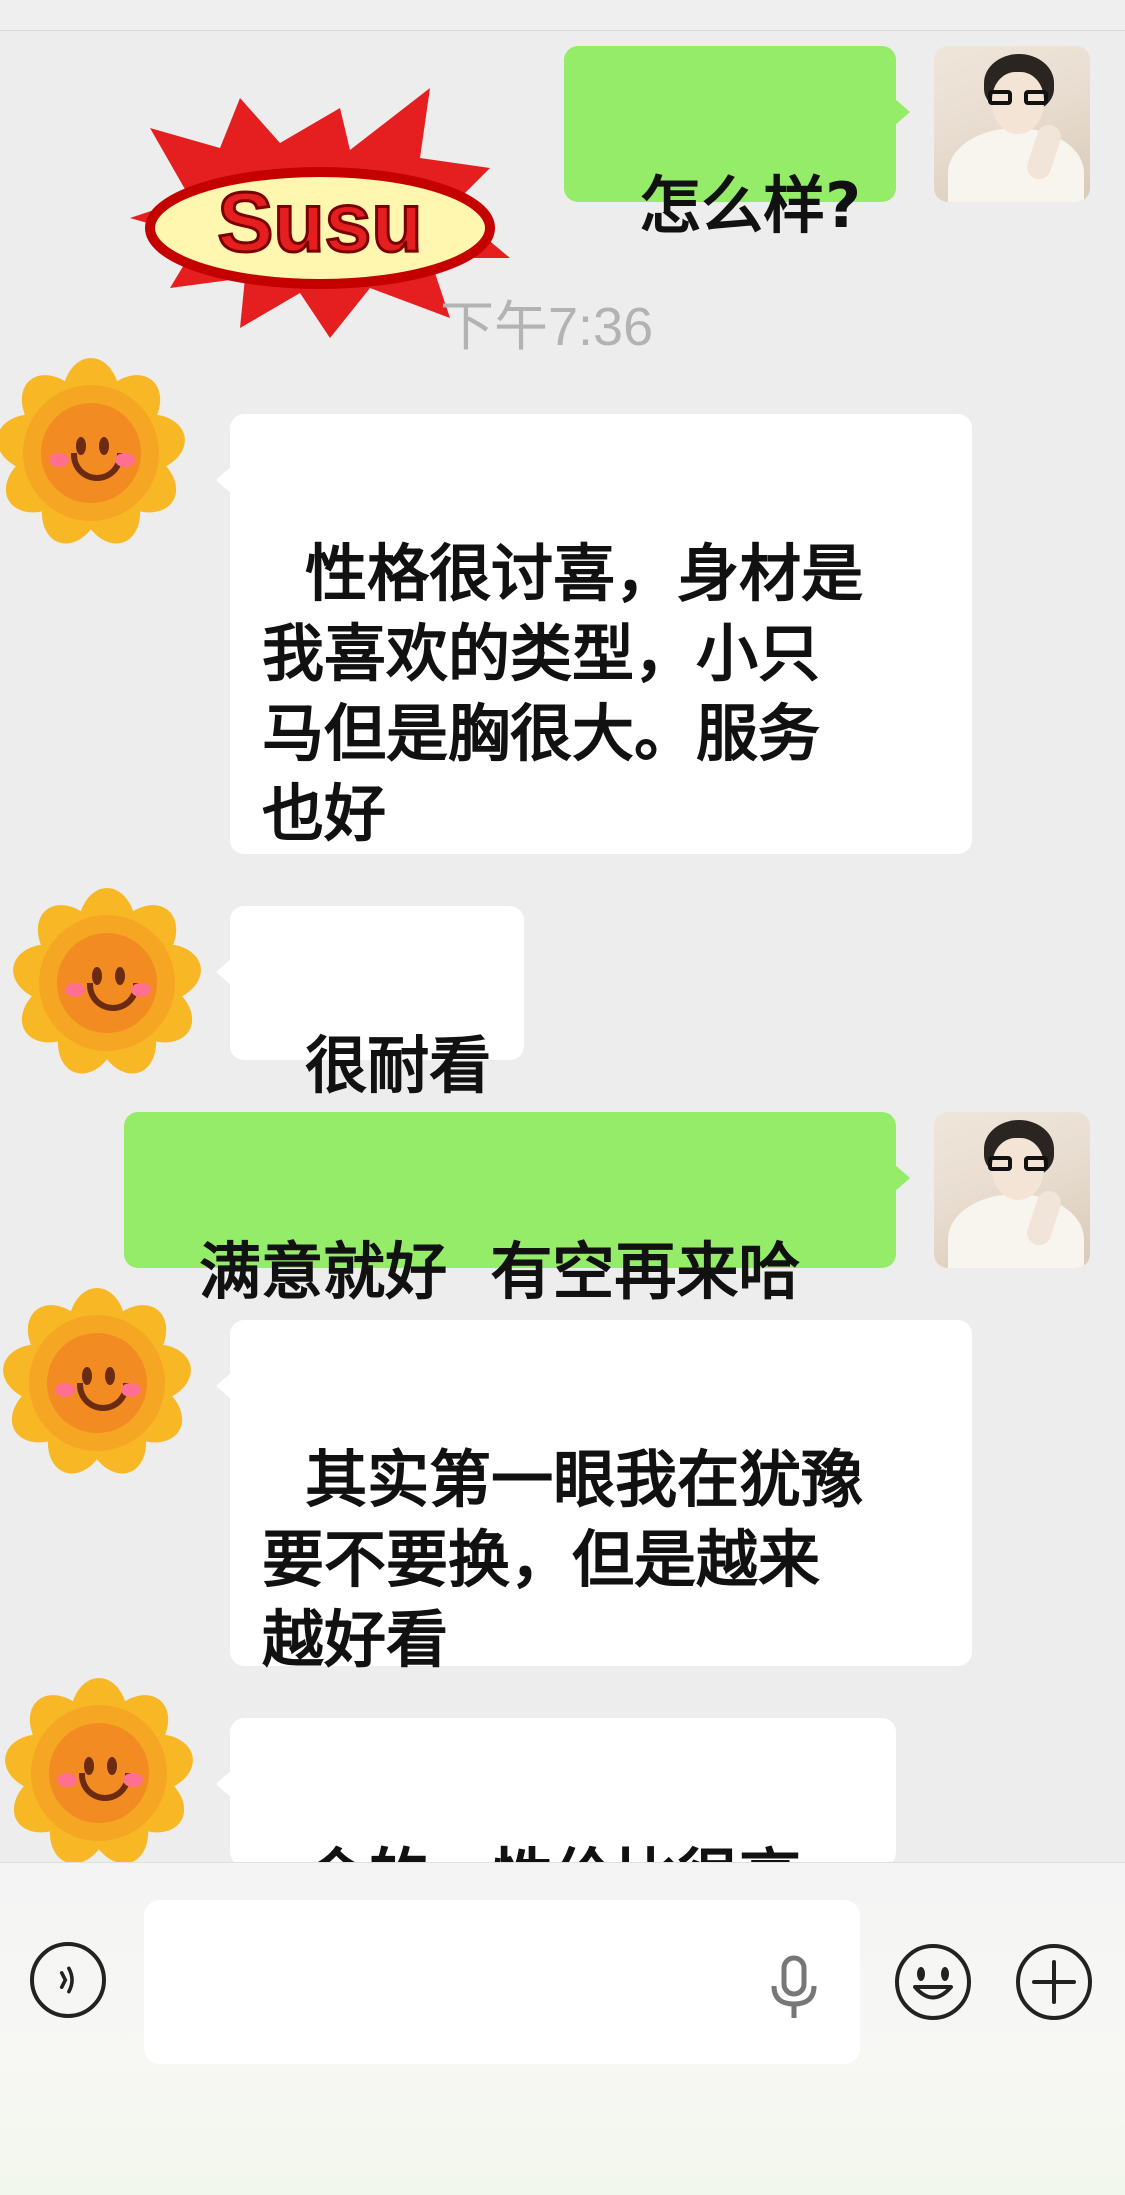 This screenshot has width=1125, height=2195. What do you see at coordinates (319, 222) in the screenshot?
I see `sticker-text: Susu` at bounding box center [319, 222].